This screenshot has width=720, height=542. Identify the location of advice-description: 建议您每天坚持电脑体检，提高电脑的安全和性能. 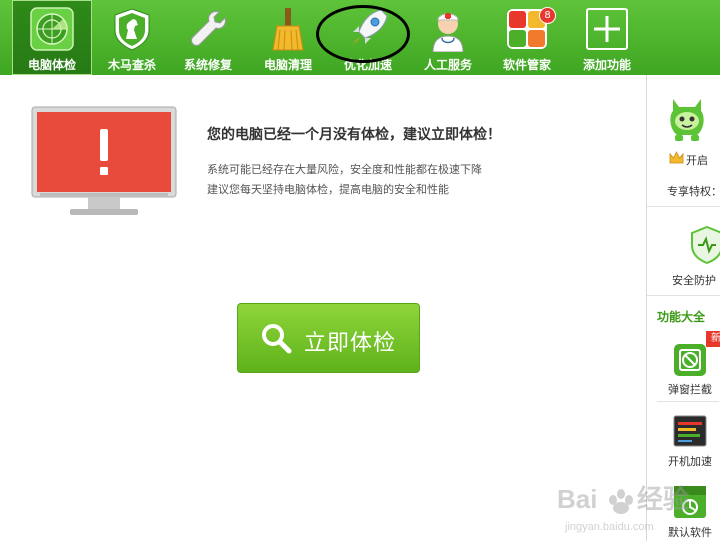
(328, 189).